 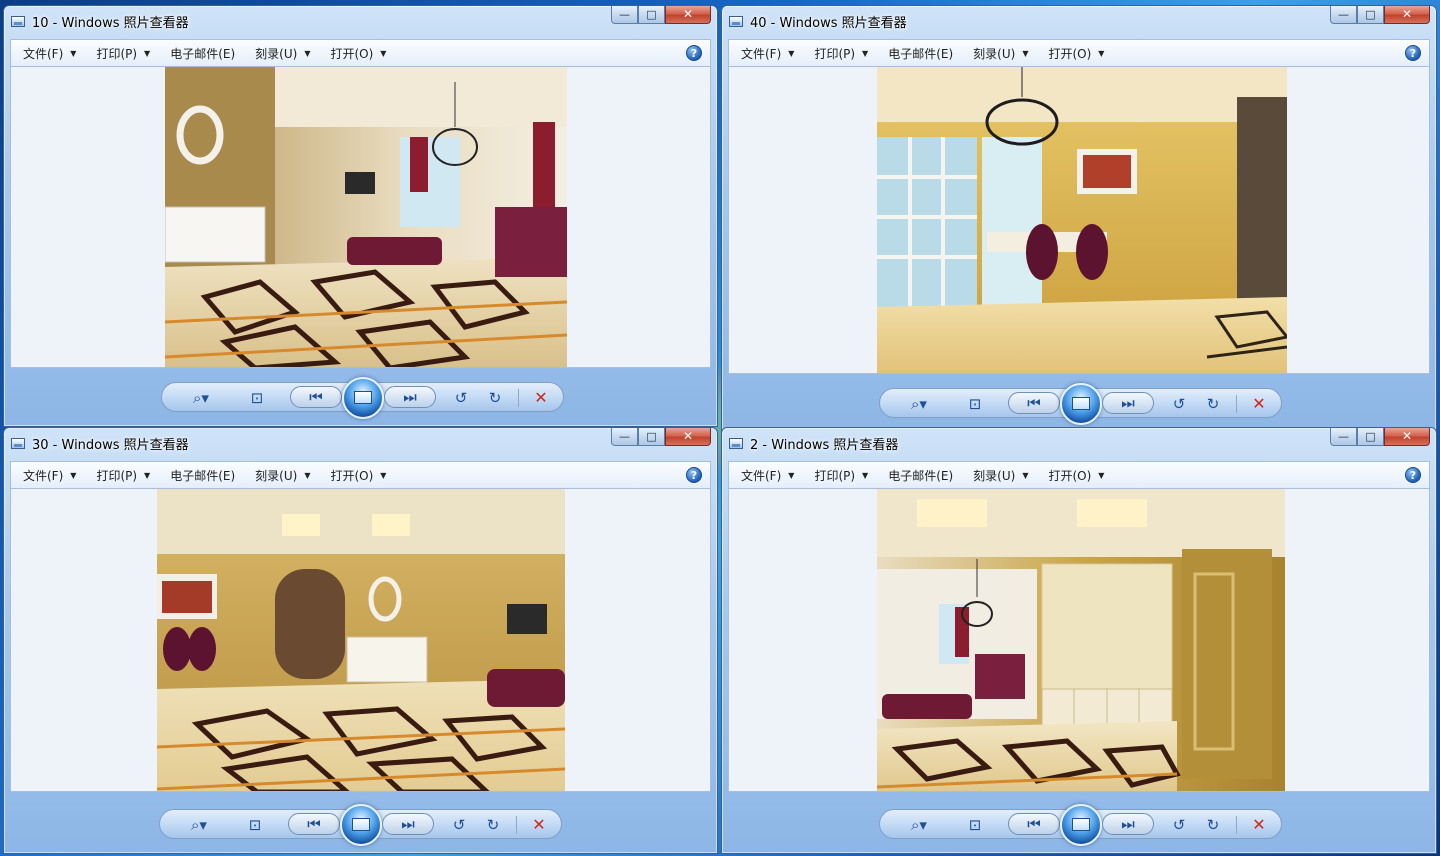 What do you see at coordinates (1079, 443) in the screenshot?
I see `title-bar: 2 - Windows 照片查看器 — □ ✕` at bounding box center [1079, 443].